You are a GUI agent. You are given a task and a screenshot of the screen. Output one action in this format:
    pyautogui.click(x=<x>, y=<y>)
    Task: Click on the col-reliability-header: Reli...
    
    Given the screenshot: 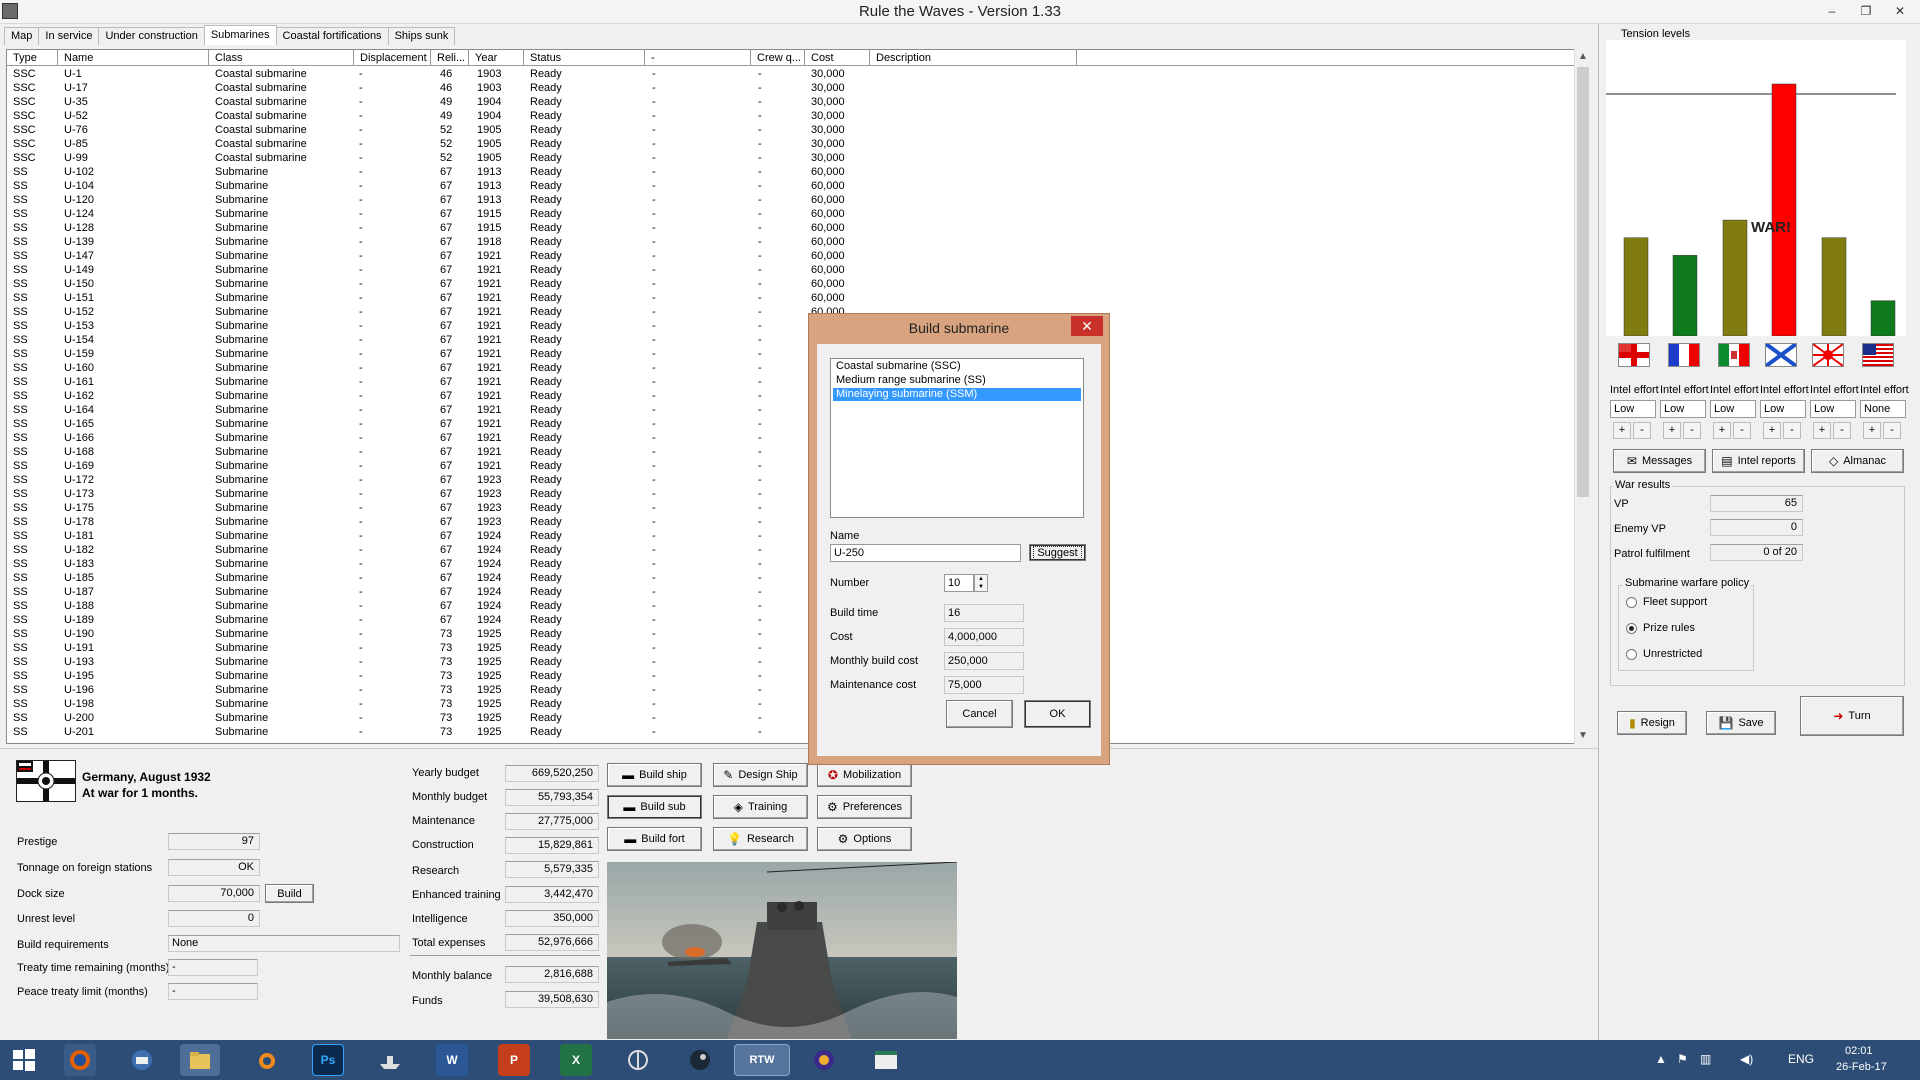 What is the action you would take?
    pyautogui.click(x=450, y=58)
    